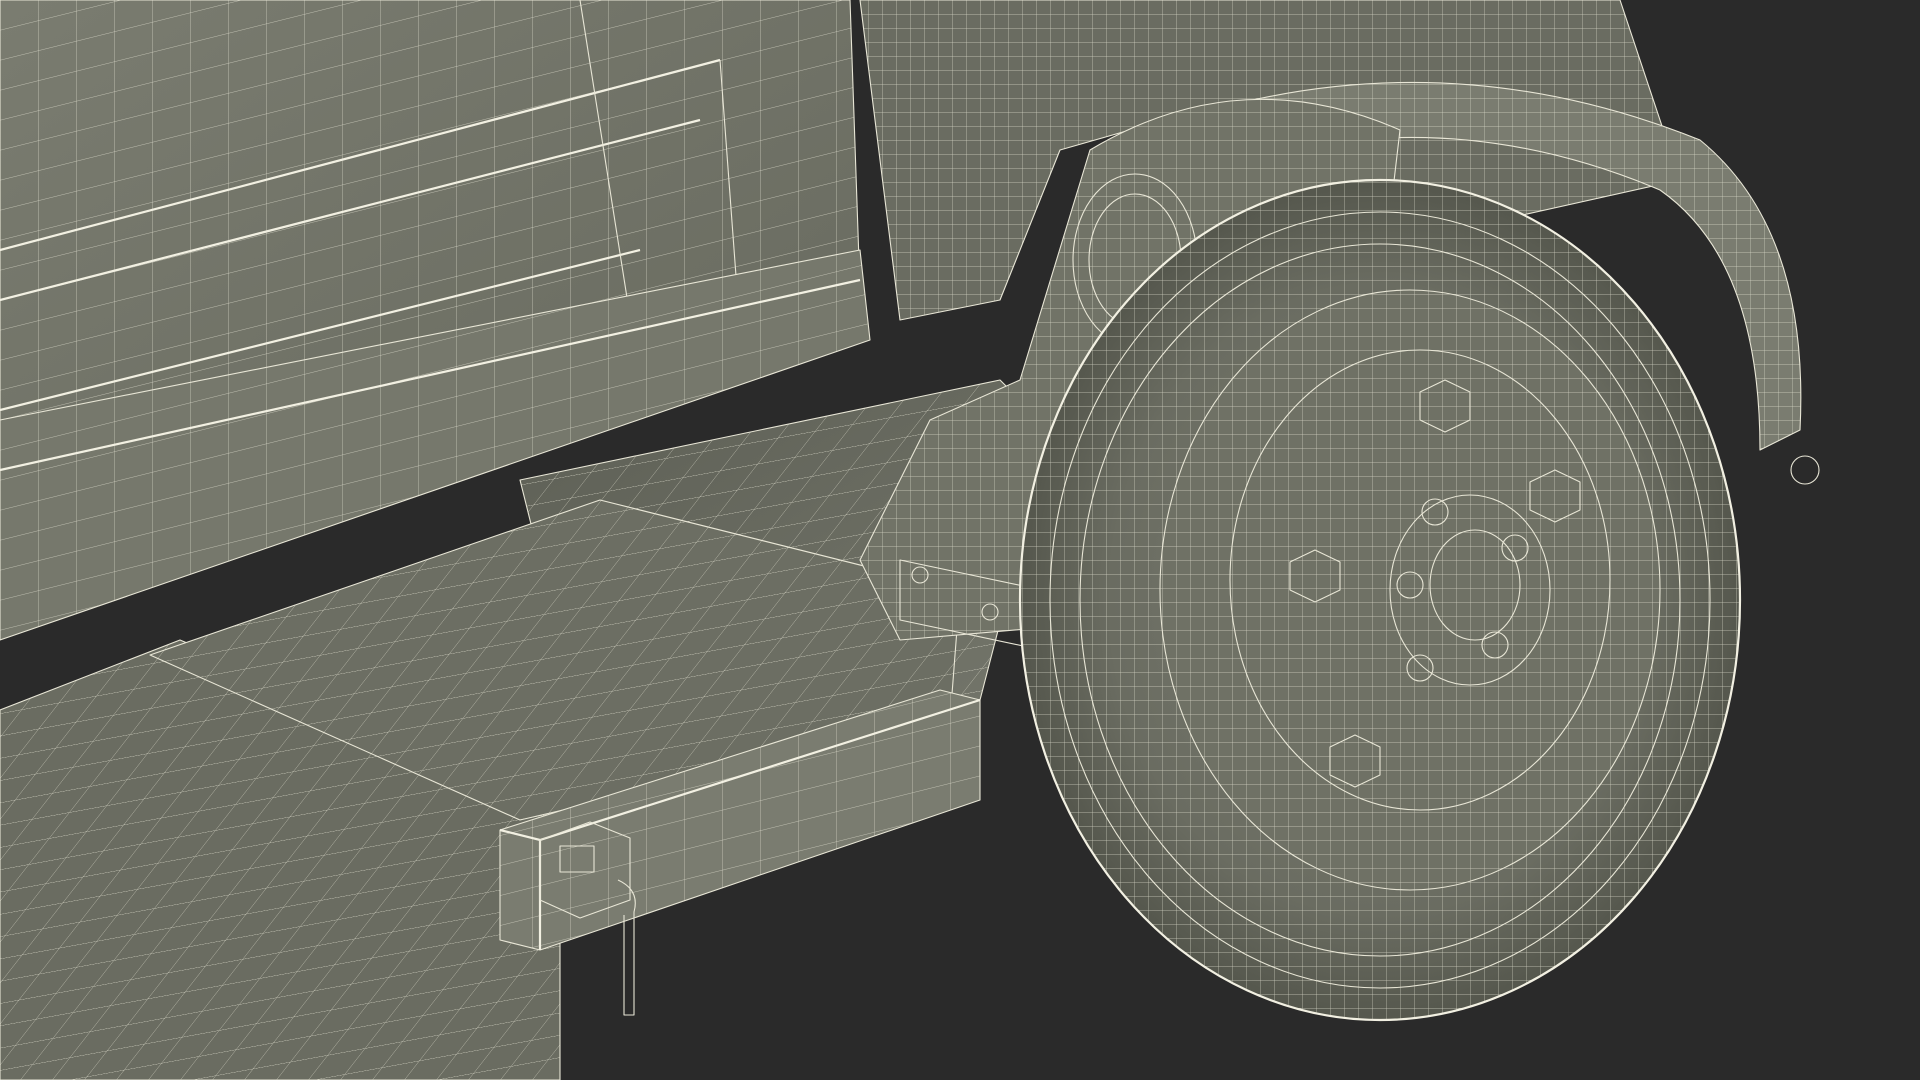 This screenshot has width=1920, height=1080. Describe the element at coordinates (1410, 590) in the screenshot. I see `wheel-rim` at that location.